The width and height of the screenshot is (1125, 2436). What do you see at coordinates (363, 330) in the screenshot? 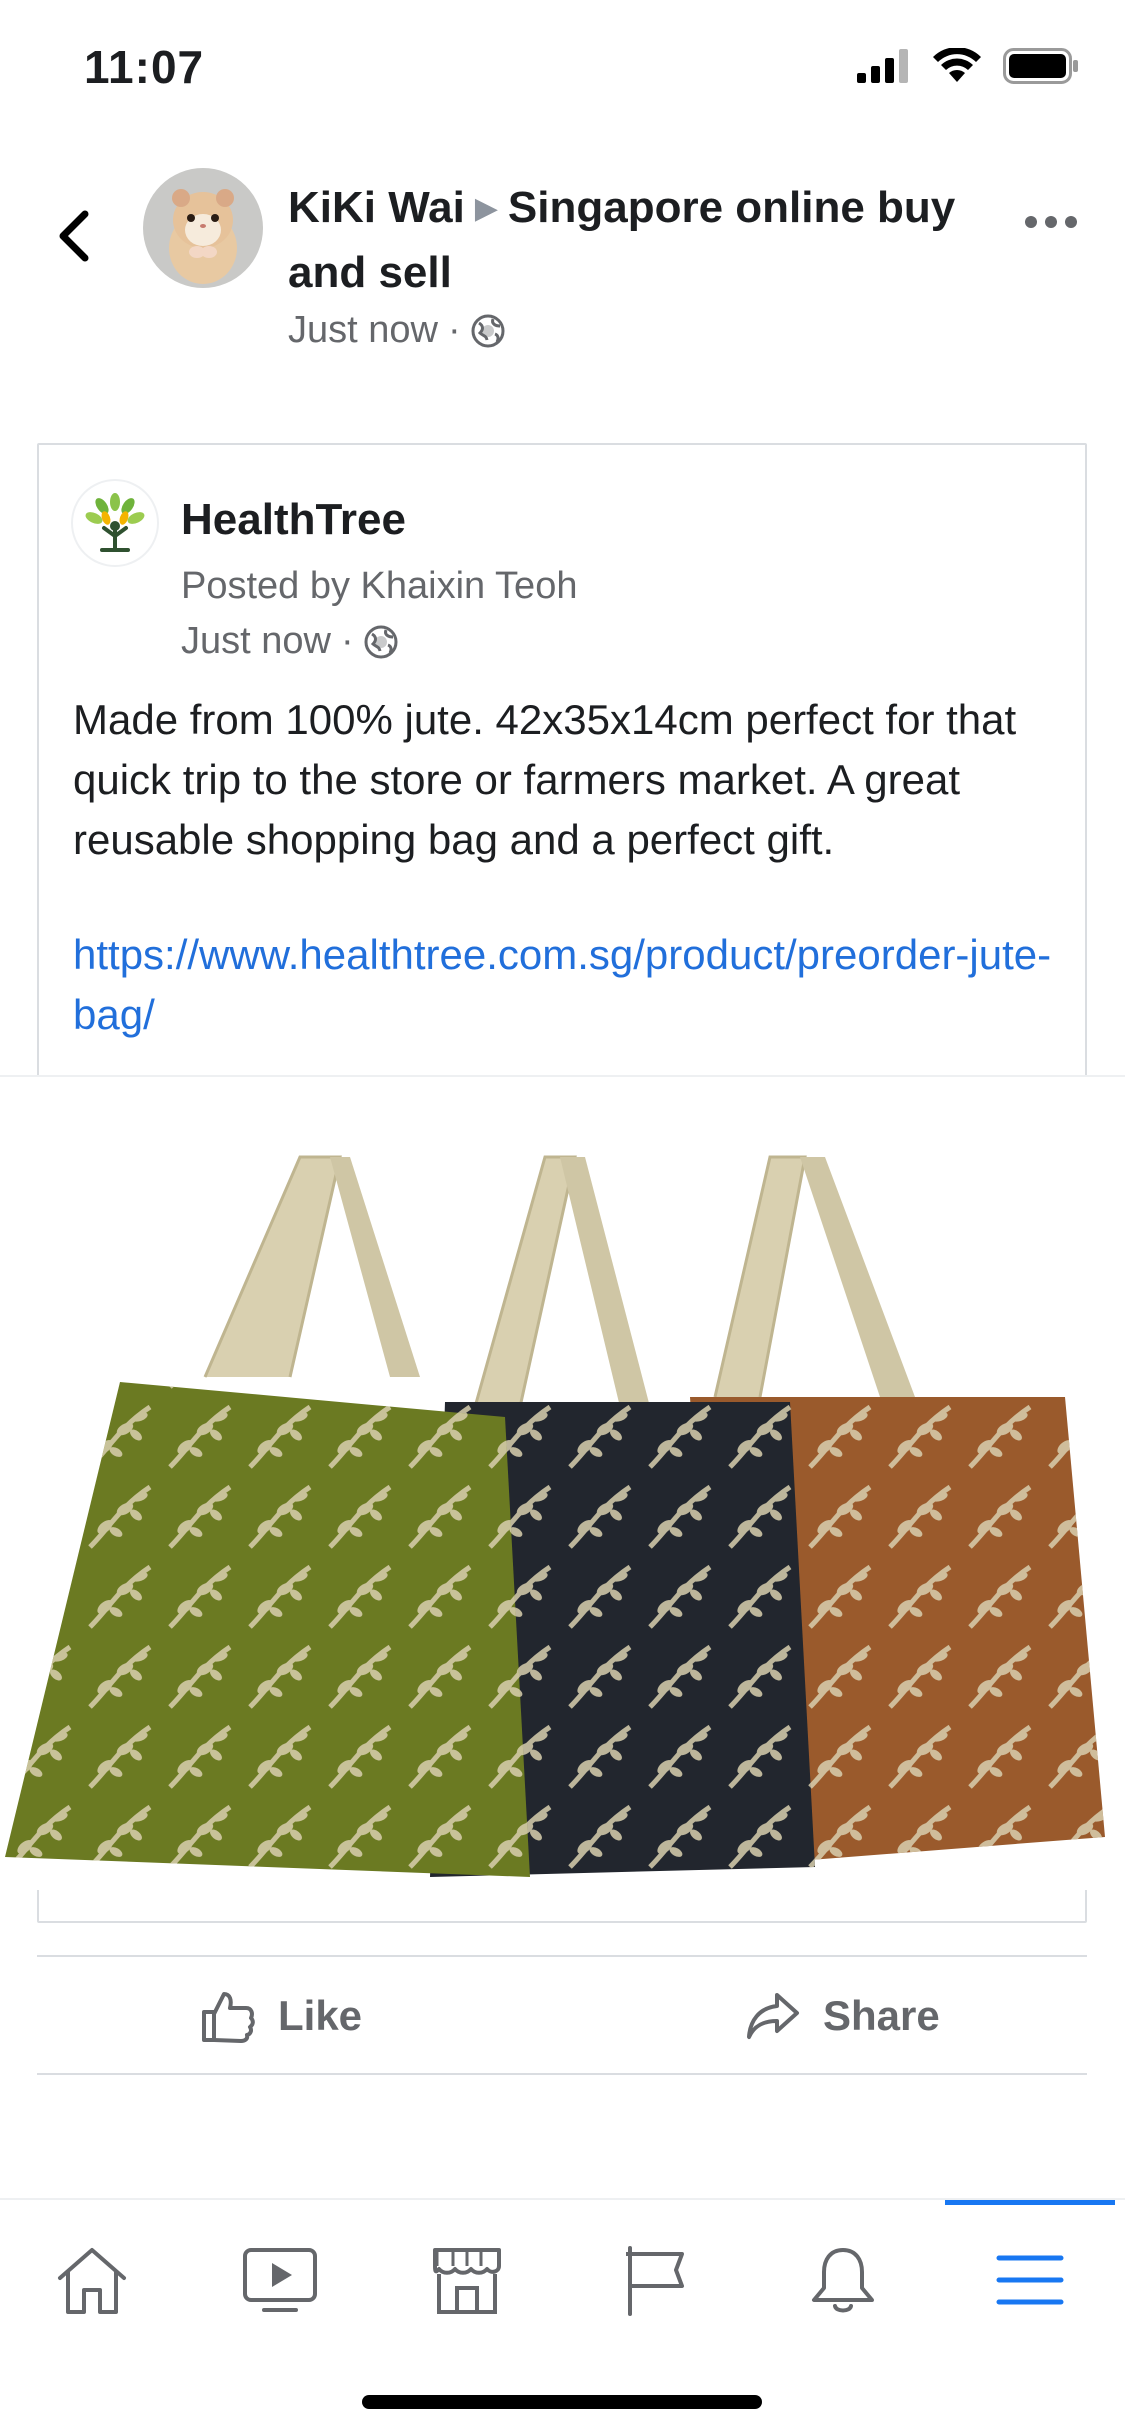
I see `post-timestamp: Just now` at bounding box center [363, 330].